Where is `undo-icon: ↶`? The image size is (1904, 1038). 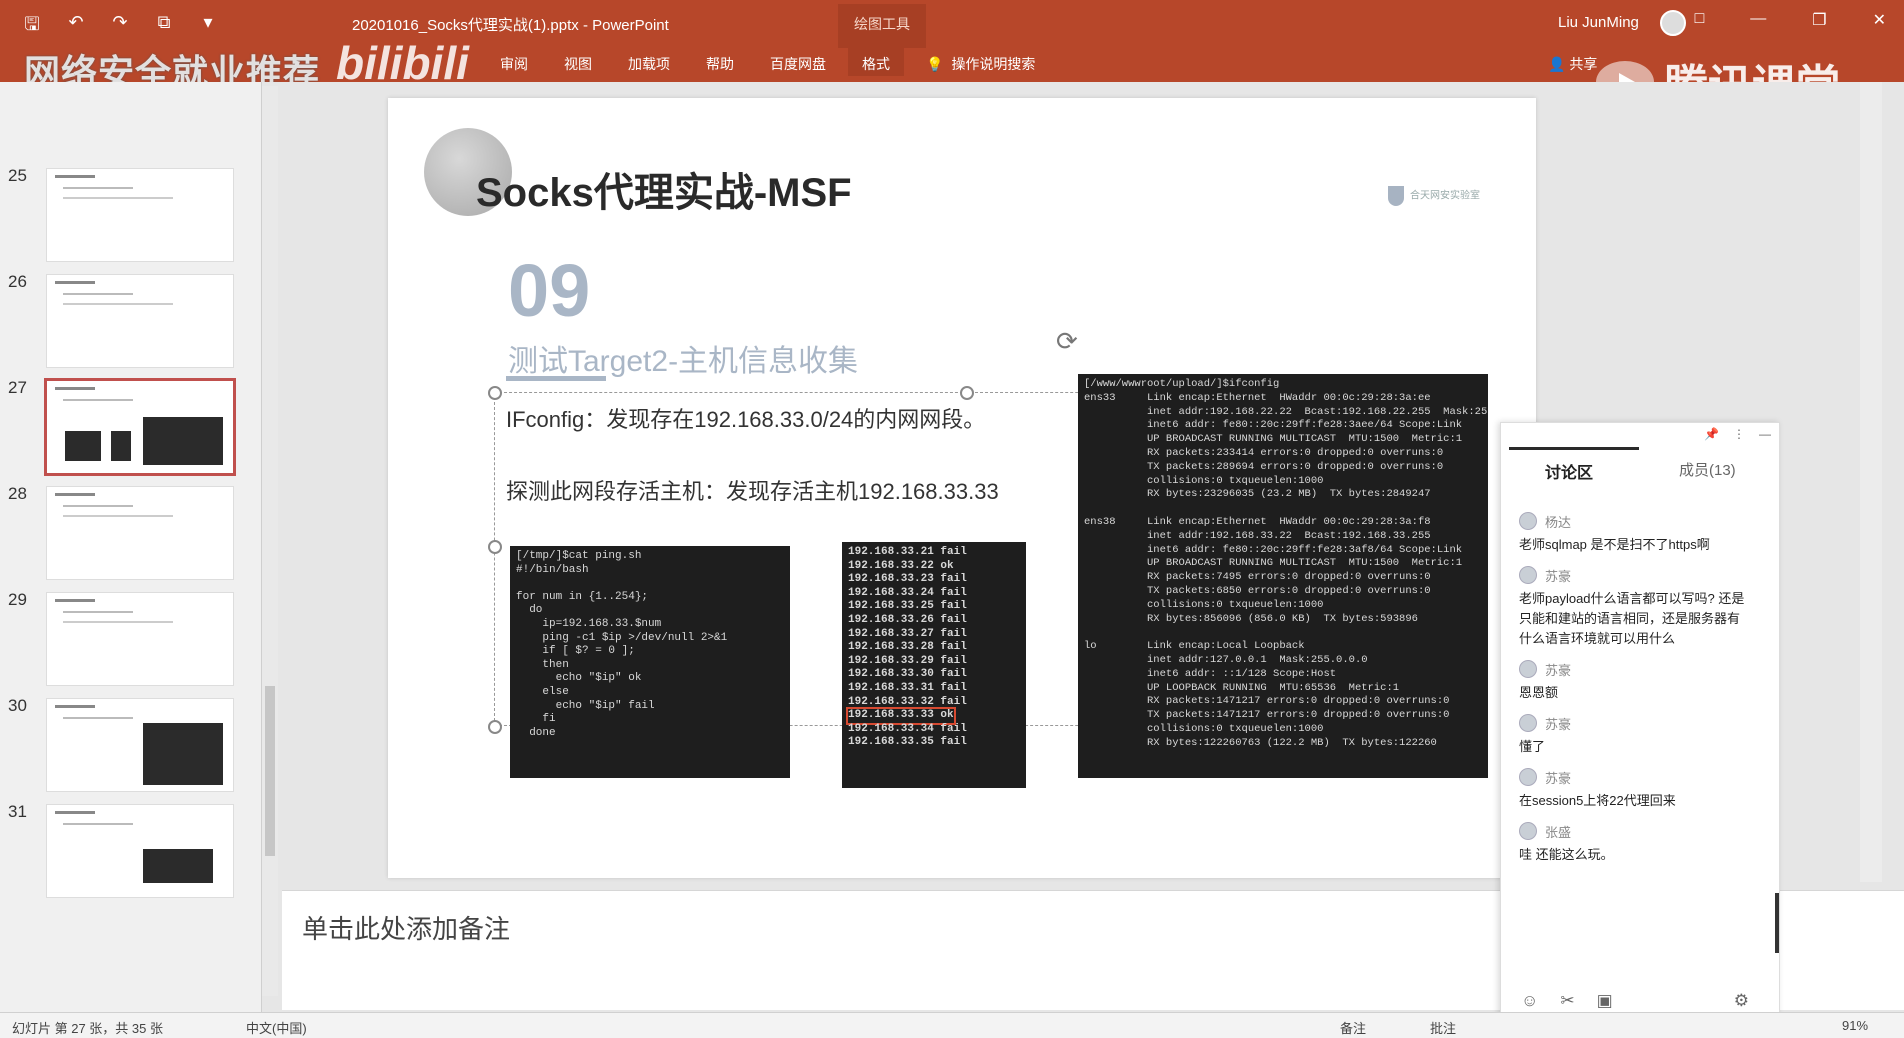
undo-icon: ↶ is located at coordinates (76, 27).